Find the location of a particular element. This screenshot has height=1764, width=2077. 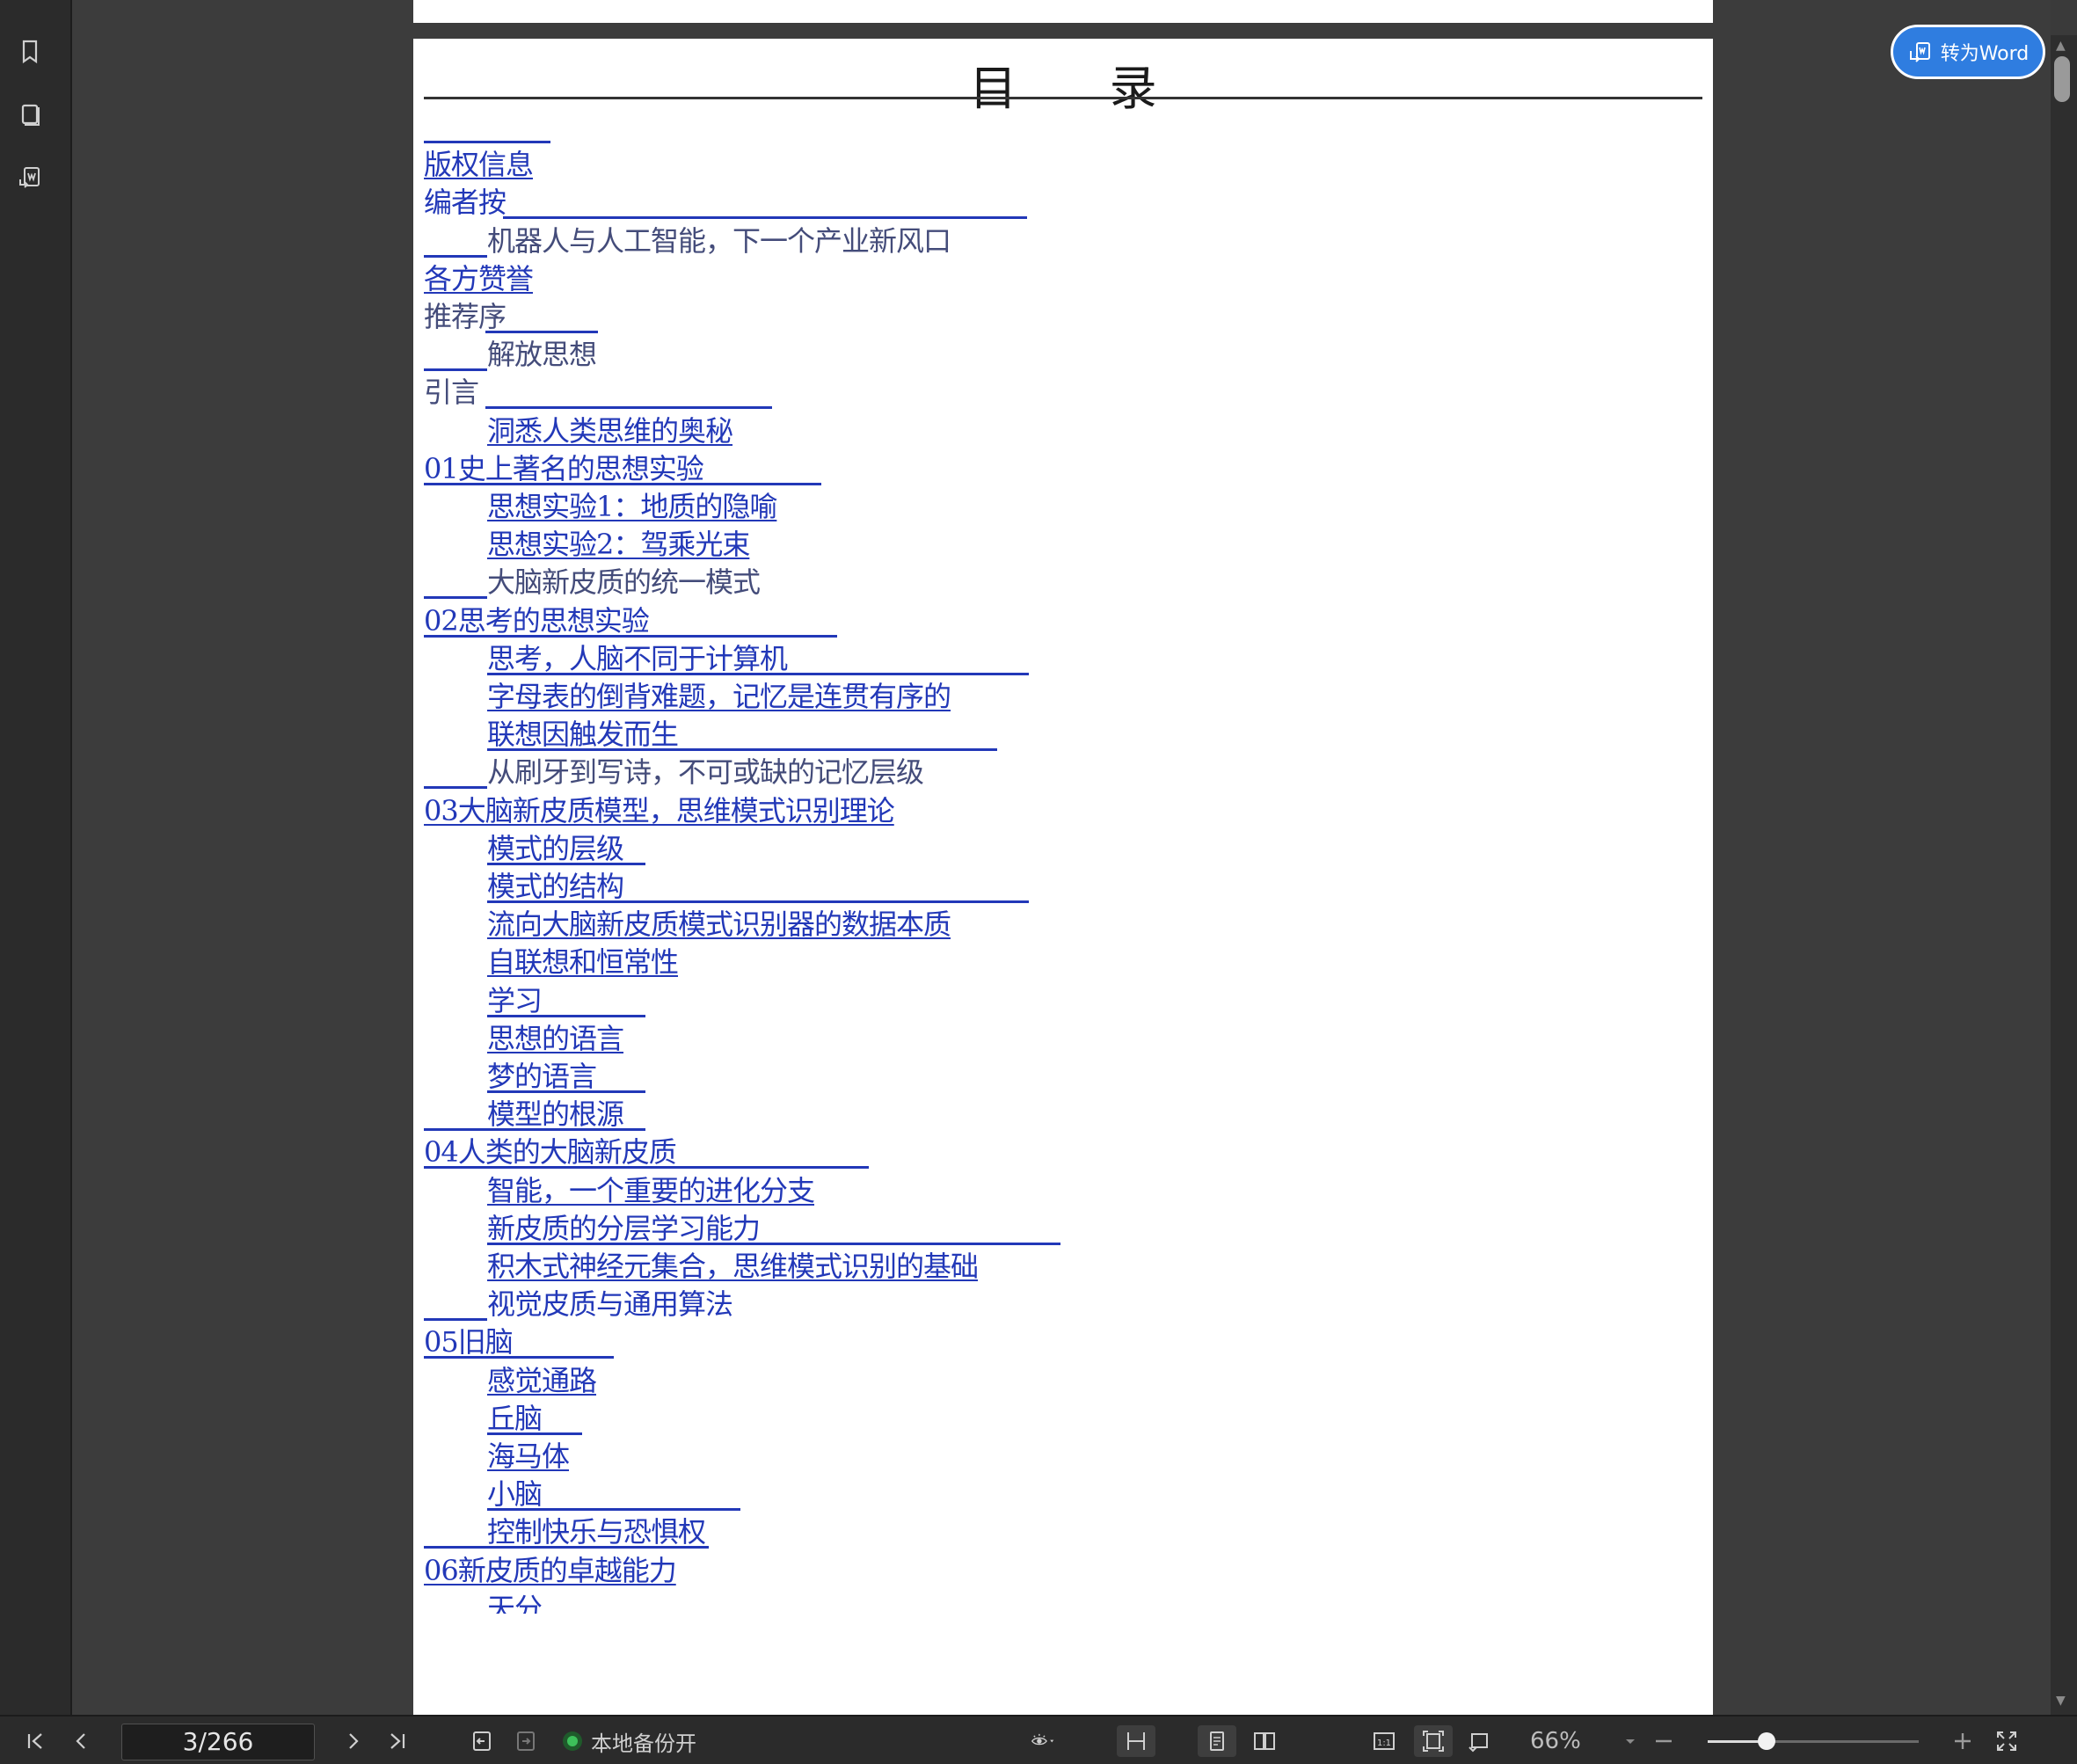

toc-entry-label: 洞悉人类思维的奥秘 is located at coordinates (610, 430).